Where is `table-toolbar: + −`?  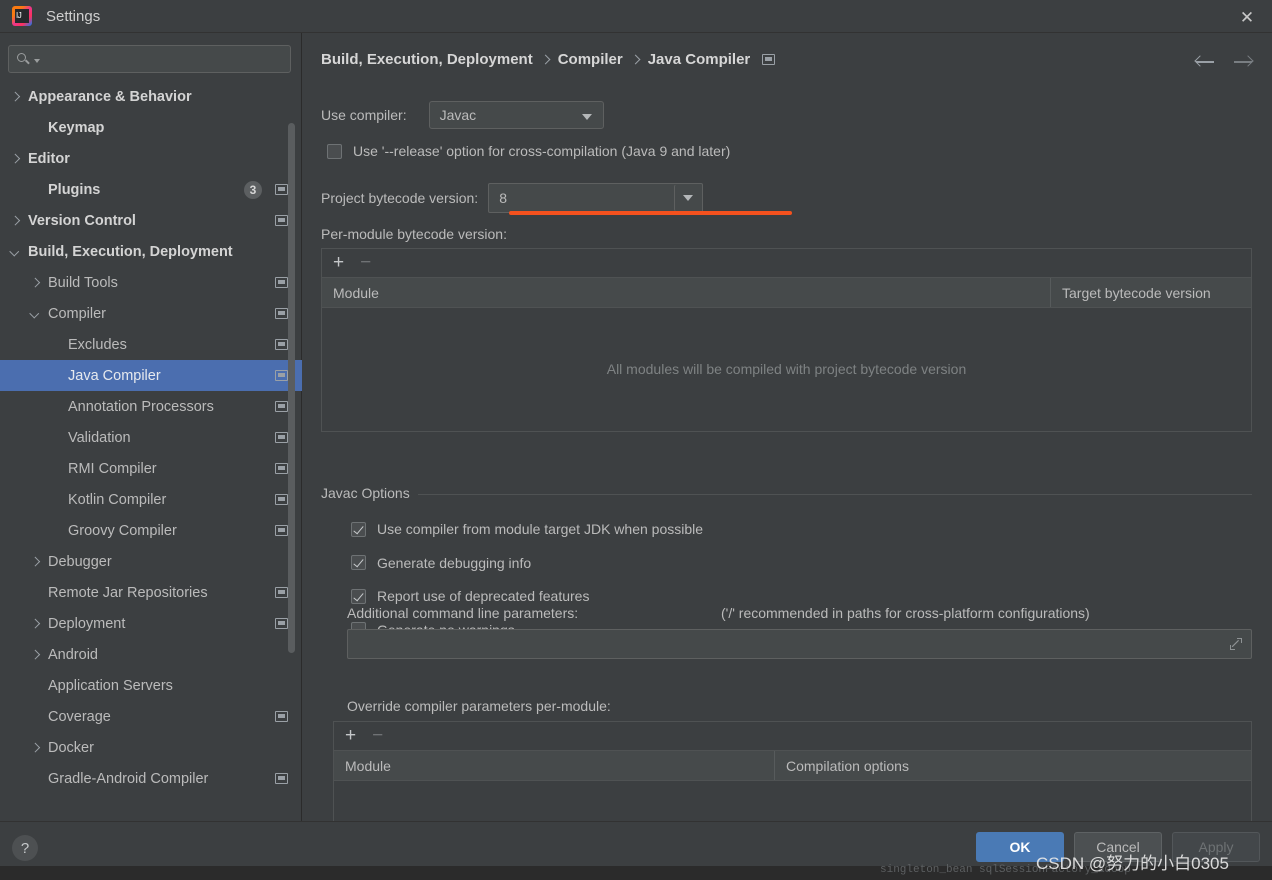
table-toolbar: + − is located at coordinates (786, 263).